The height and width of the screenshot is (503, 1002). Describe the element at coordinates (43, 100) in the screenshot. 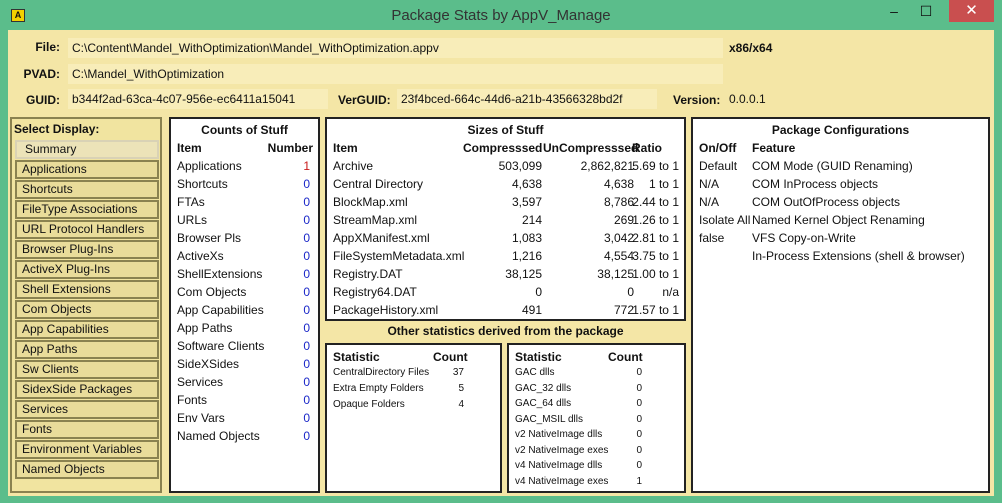

I see `guid-label: GUID:` at that location.